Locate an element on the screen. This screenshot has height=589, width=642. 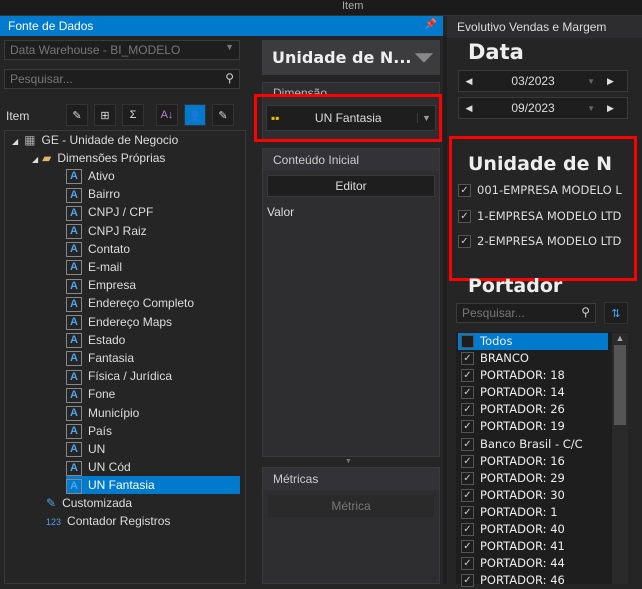
portador-option: ✓ PORTADOR: 26 is located at coordinates (533, 409).